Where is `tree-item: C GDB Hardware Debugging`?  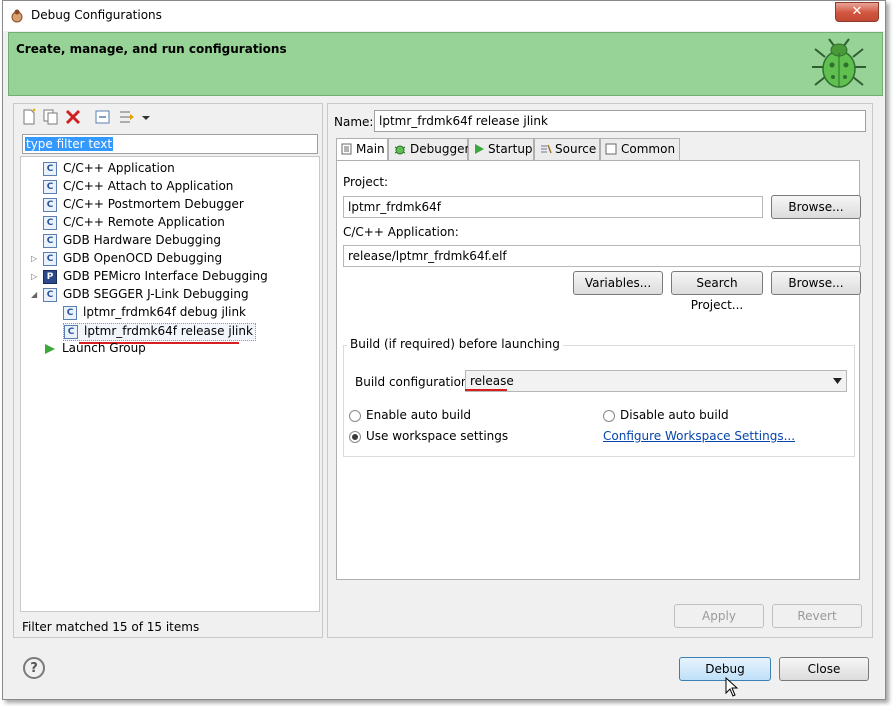
tree-item: C GDB Hardware Debugging is located at coordinates (132, 242).